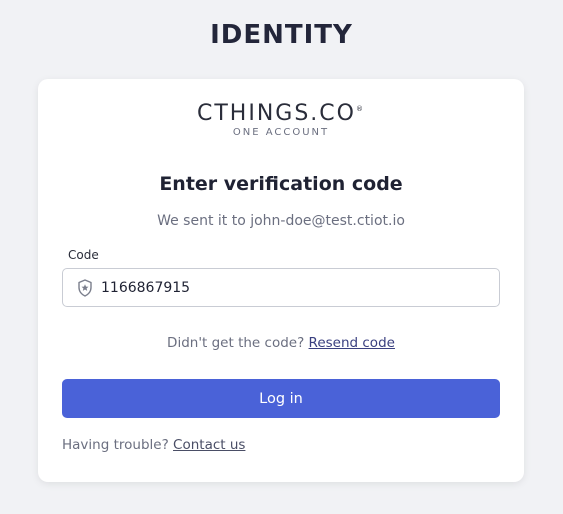 This screenshot has width=563, height=514. Describe the element at coordinates (85, 288) in the screenshot. I see `shield-star-icon` at that location.